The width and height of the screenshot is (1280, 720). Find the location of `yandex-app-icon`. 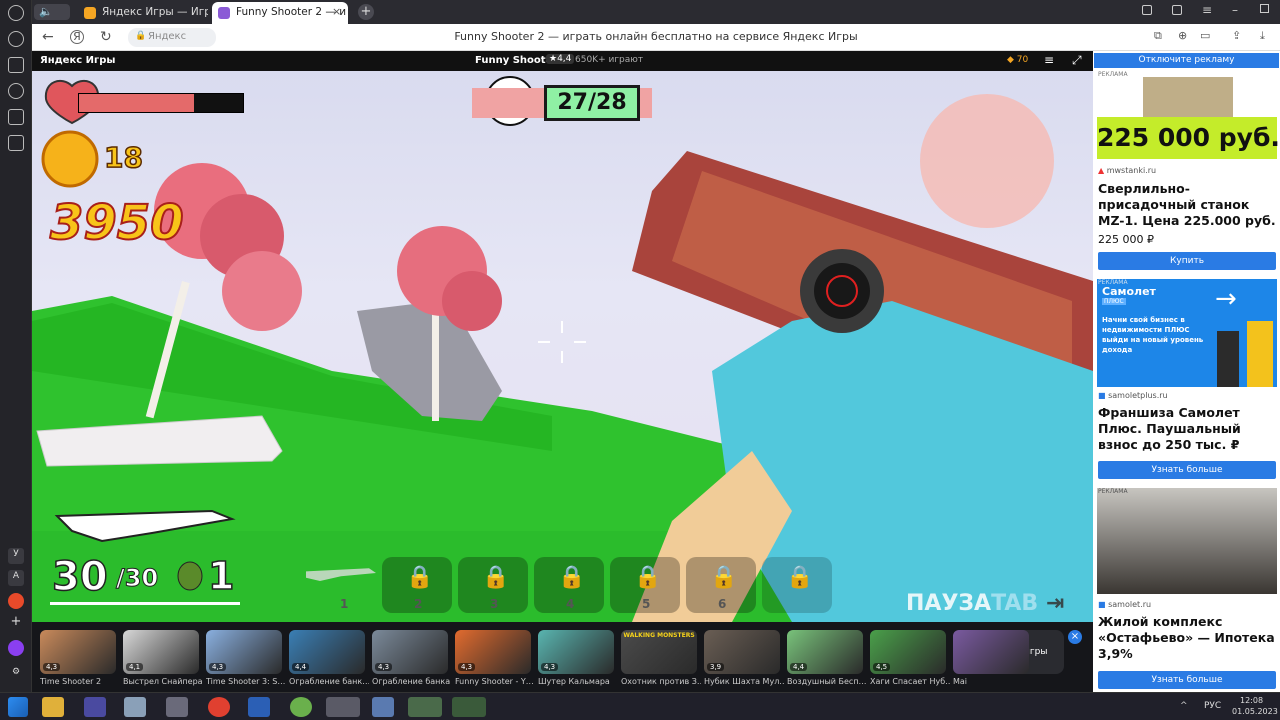

yandex-app-icon is located at coordinates (219, 707).